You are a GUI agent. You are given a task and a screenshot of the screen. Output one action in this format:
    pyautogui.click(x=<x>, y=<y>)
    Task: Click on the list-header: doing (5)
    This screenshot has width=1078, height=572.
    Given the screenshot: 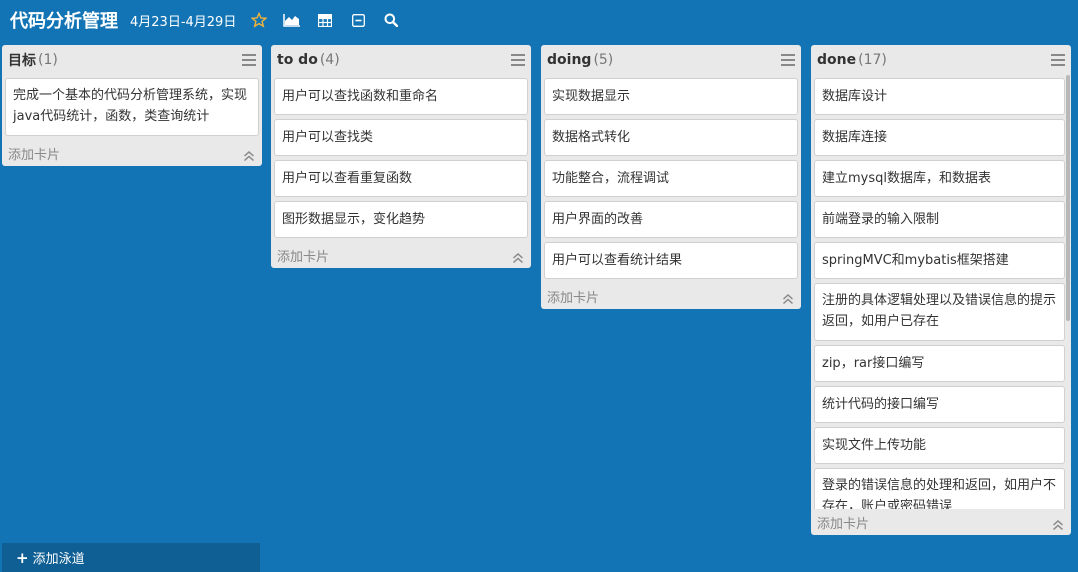 What is the action you would take?
    pyautogui.click(x=671, y=60)
    